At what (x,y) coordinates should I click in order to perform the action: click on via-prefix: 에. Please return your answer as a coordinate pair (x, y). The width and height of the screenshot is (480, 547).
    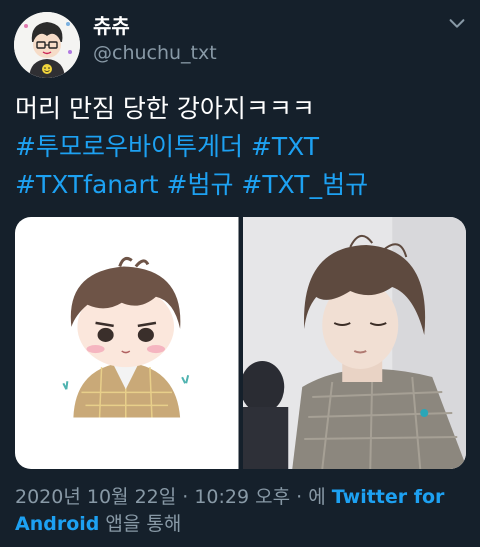
    Looking at the image, I should click on (317, 497).